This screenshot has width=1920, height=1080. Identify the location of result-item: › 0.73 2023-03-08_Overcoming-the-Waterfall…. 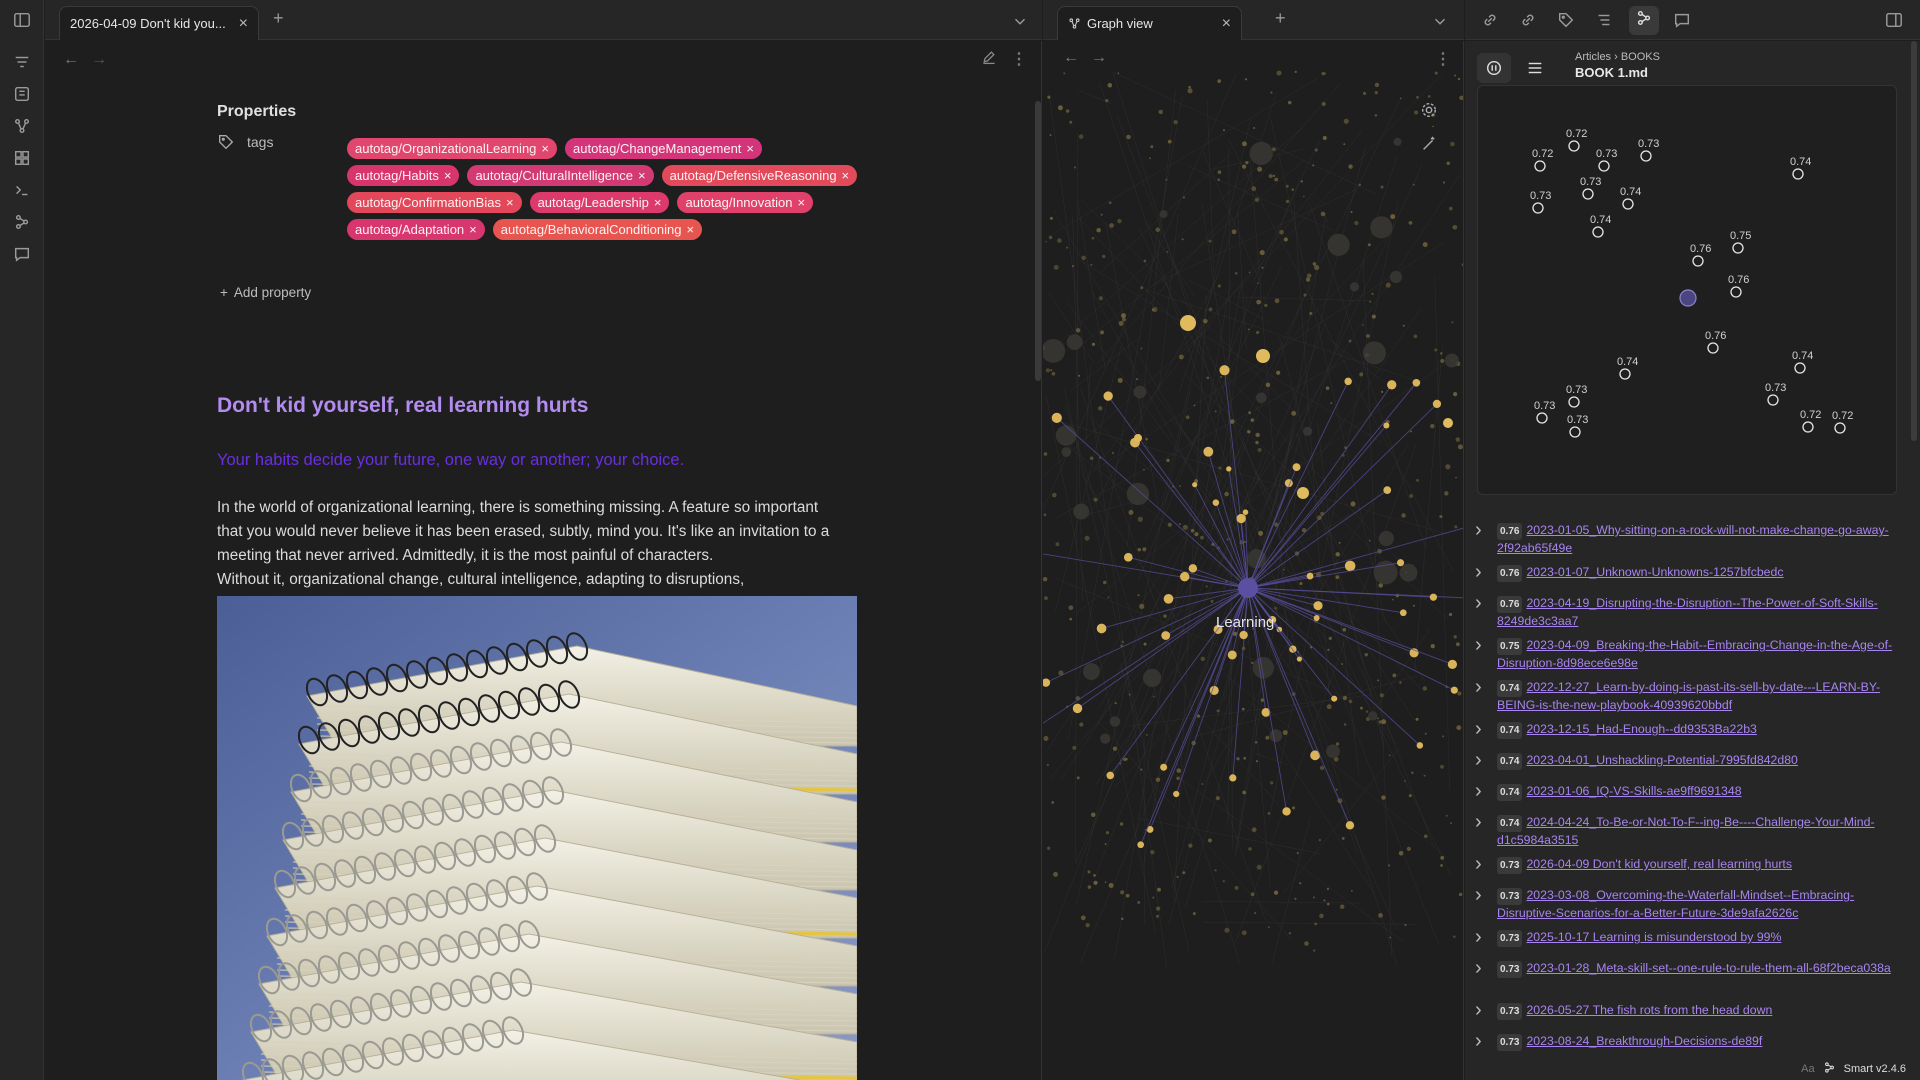
(1690, 903).